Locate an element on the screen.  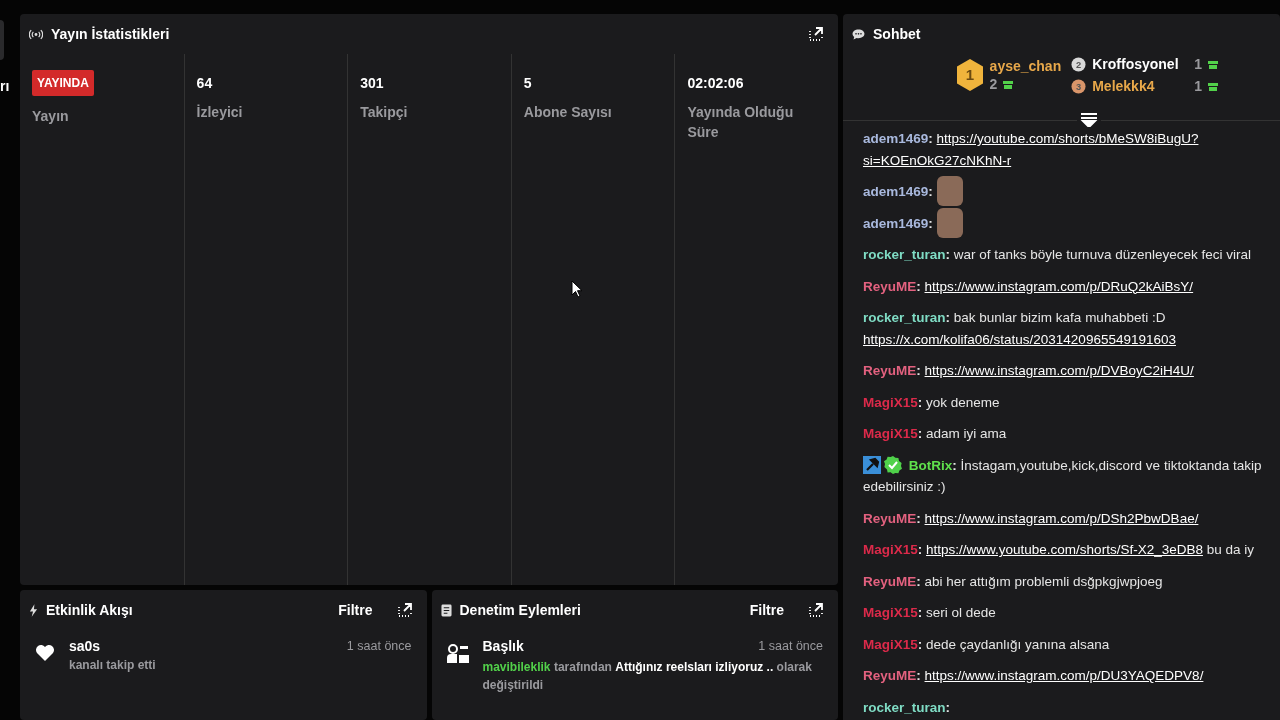
rank-badge: 3 is located at coordinates (1079, 86).